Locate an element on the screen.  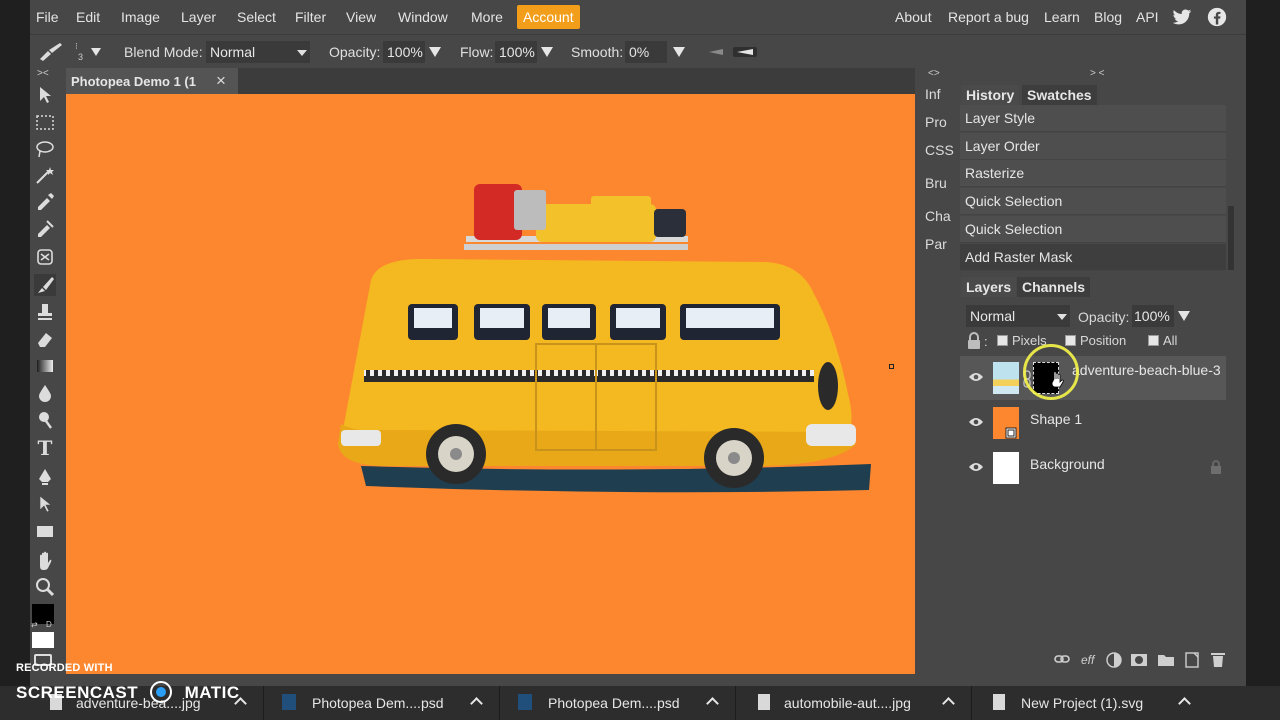
layer-opacity-dropdown is located at coordinates (1184, 316).